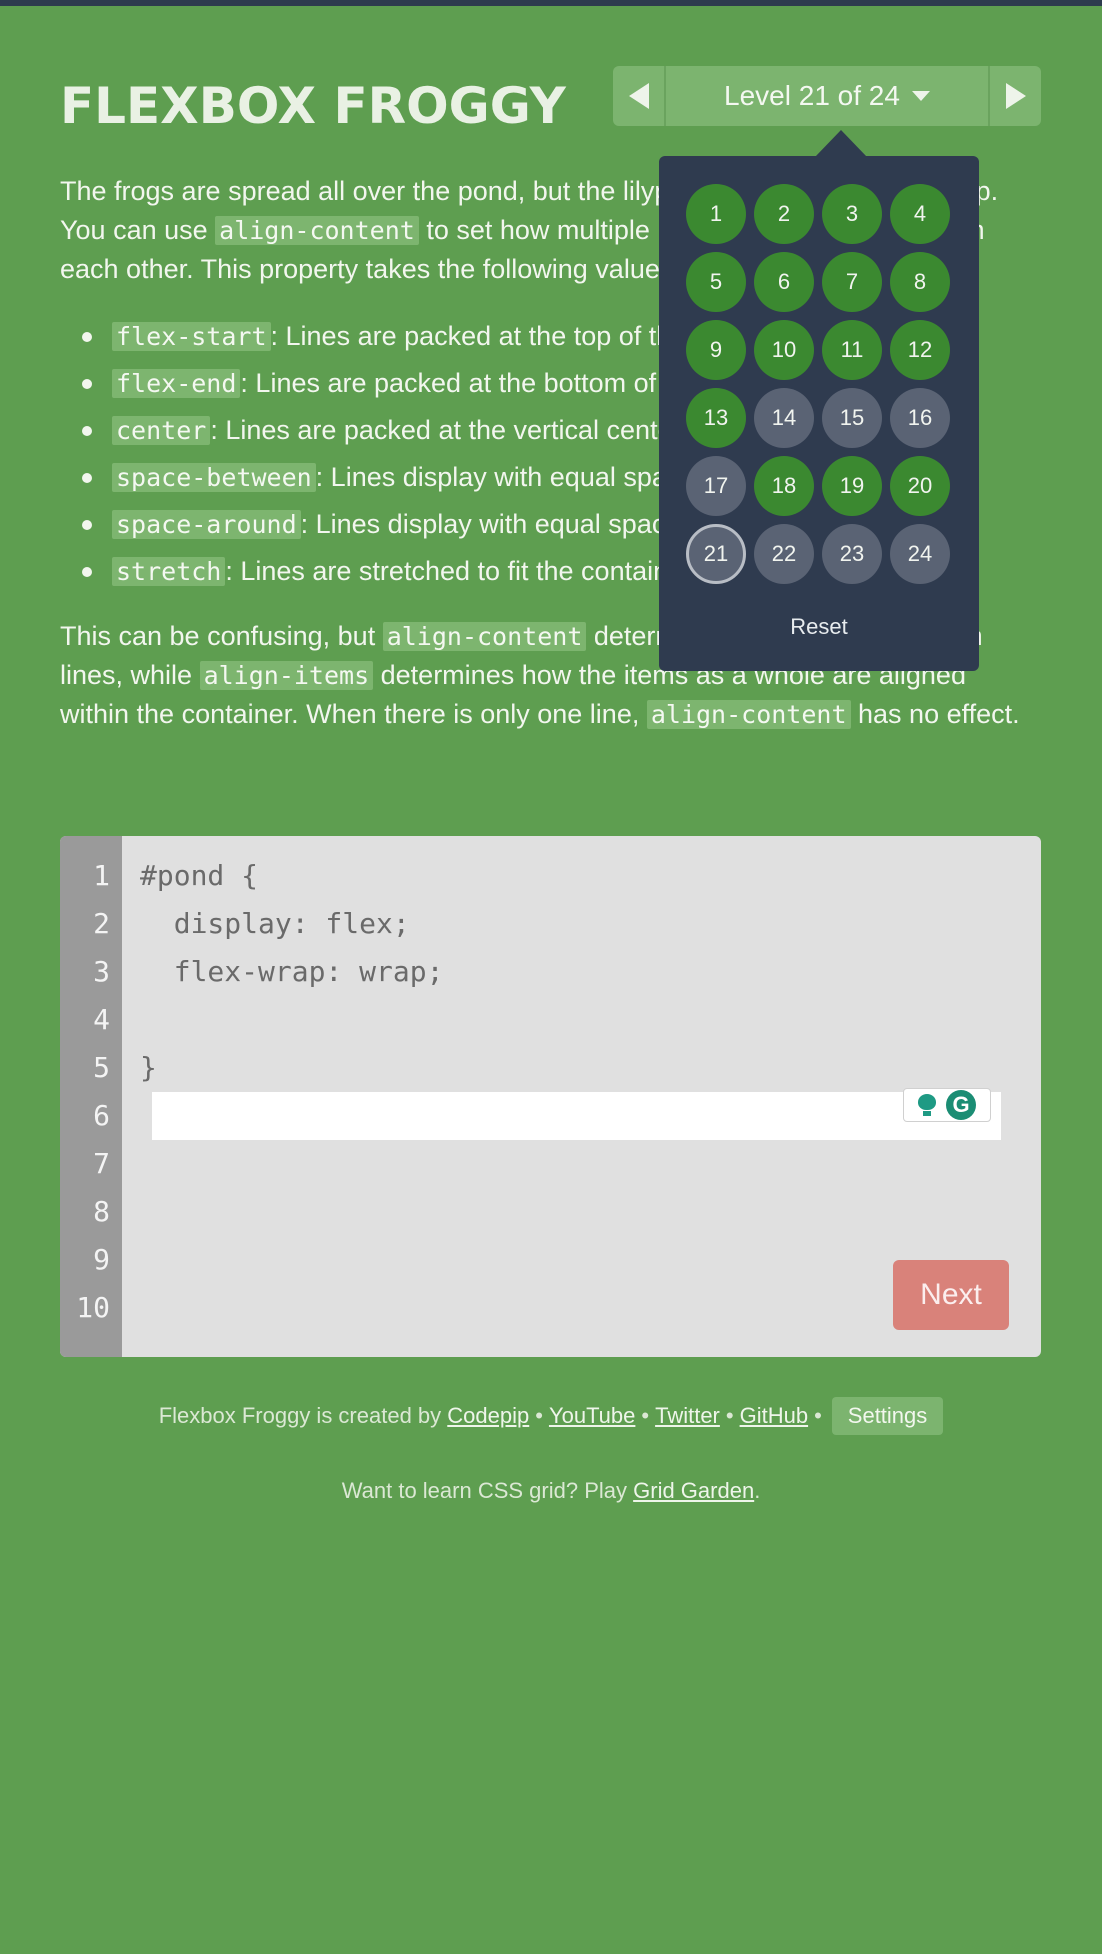  What do you see at coordinates (920, 418) in the screenshot?
I see `level-16-button: 16` at bounding box center [920, 418].